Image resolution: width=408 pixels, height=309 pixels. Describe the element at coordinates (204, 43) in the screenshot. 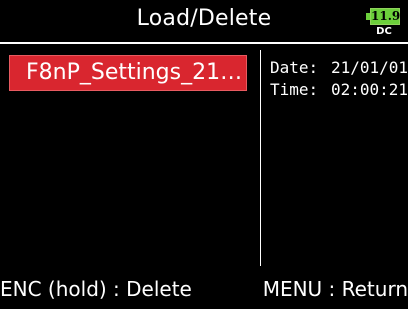

I see `header-divider` at that location.